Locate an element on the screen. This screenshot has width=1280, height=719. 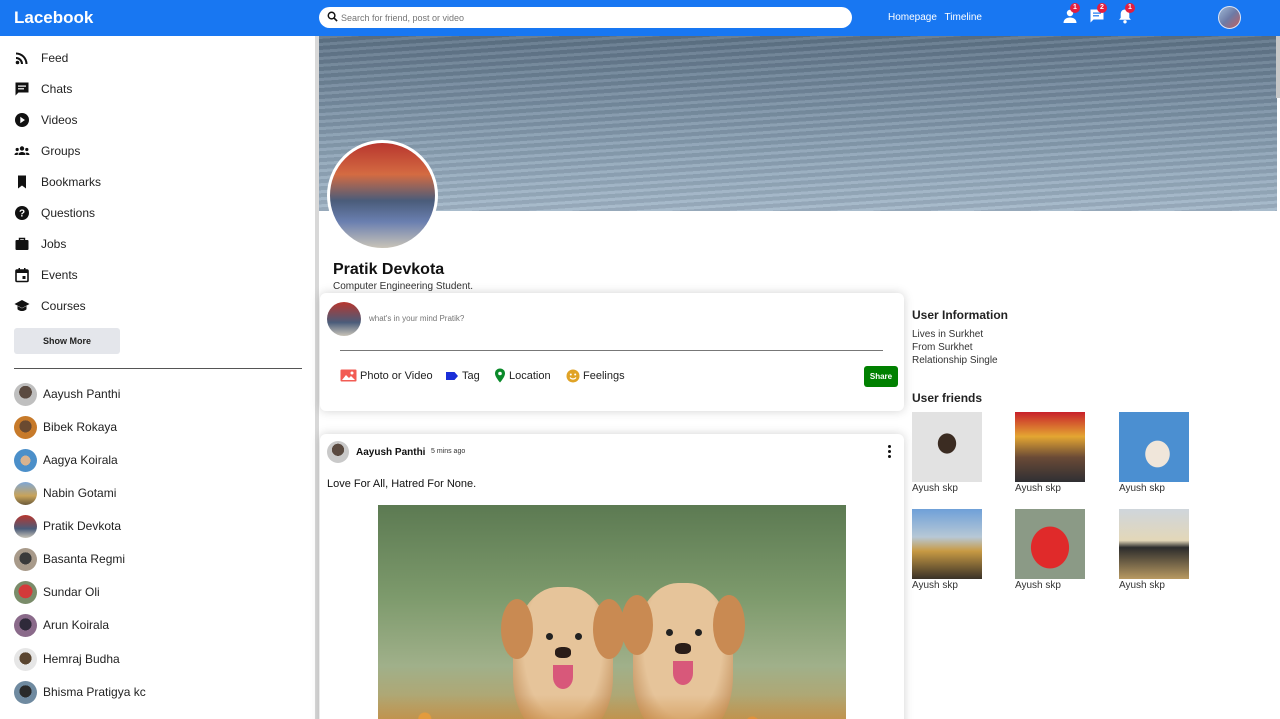
notifications-badge: 1 is located at coordinates (1130, 8).